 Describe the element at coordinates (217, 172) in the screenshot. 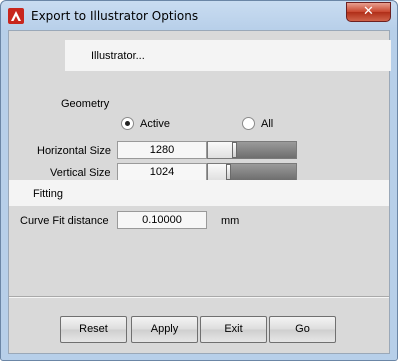

I see `vertical-slider-fill` at that location.